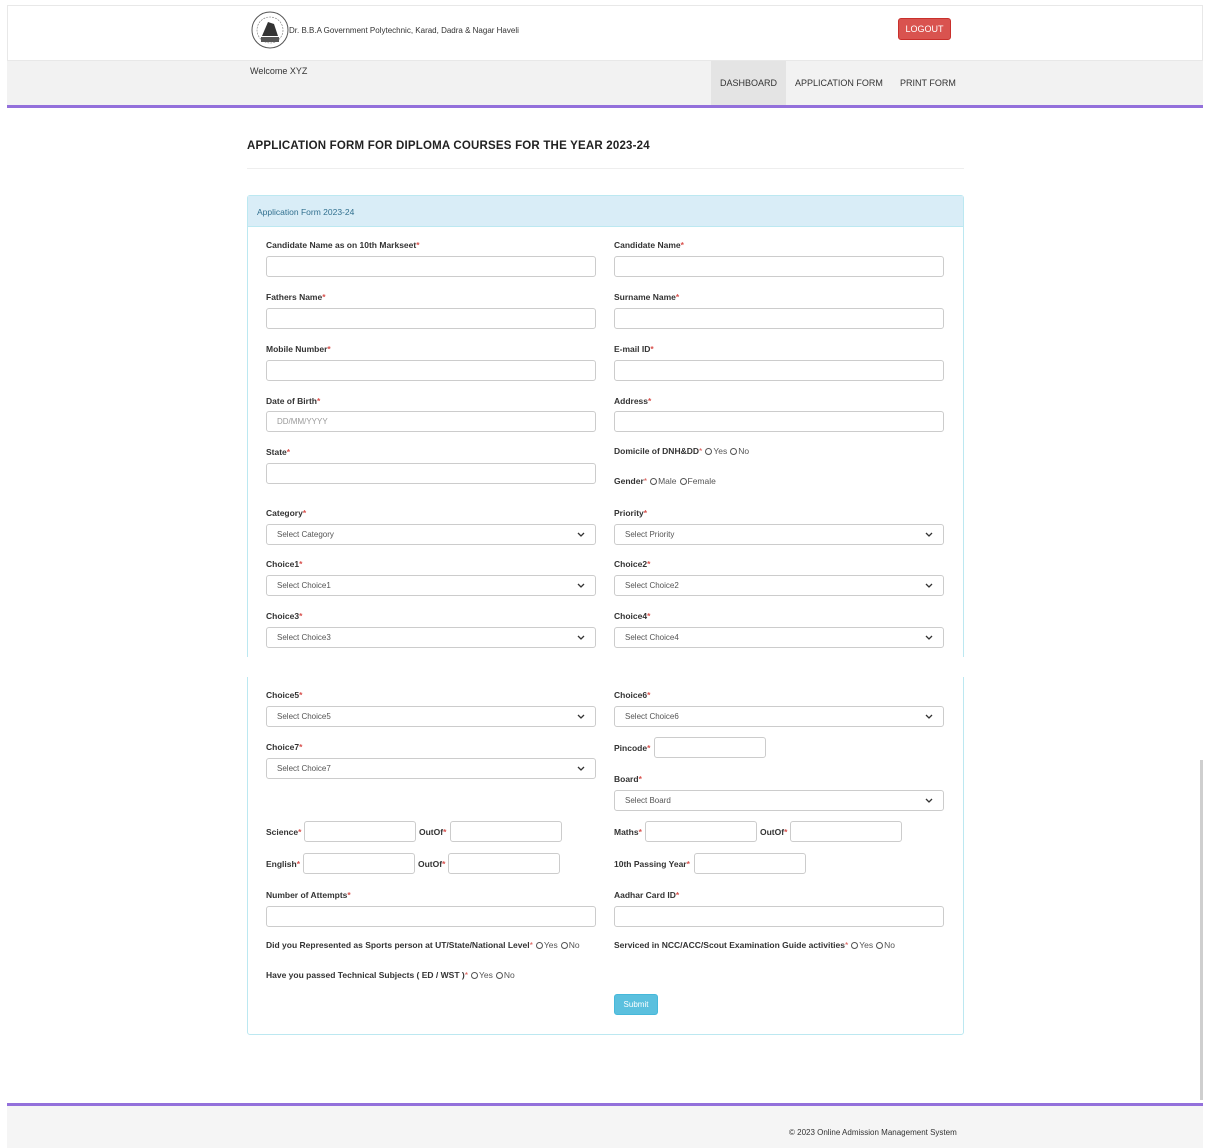  Describe the element at coordinates (431, 370) in the screenshot. I see `mobile-number-input` at that location.